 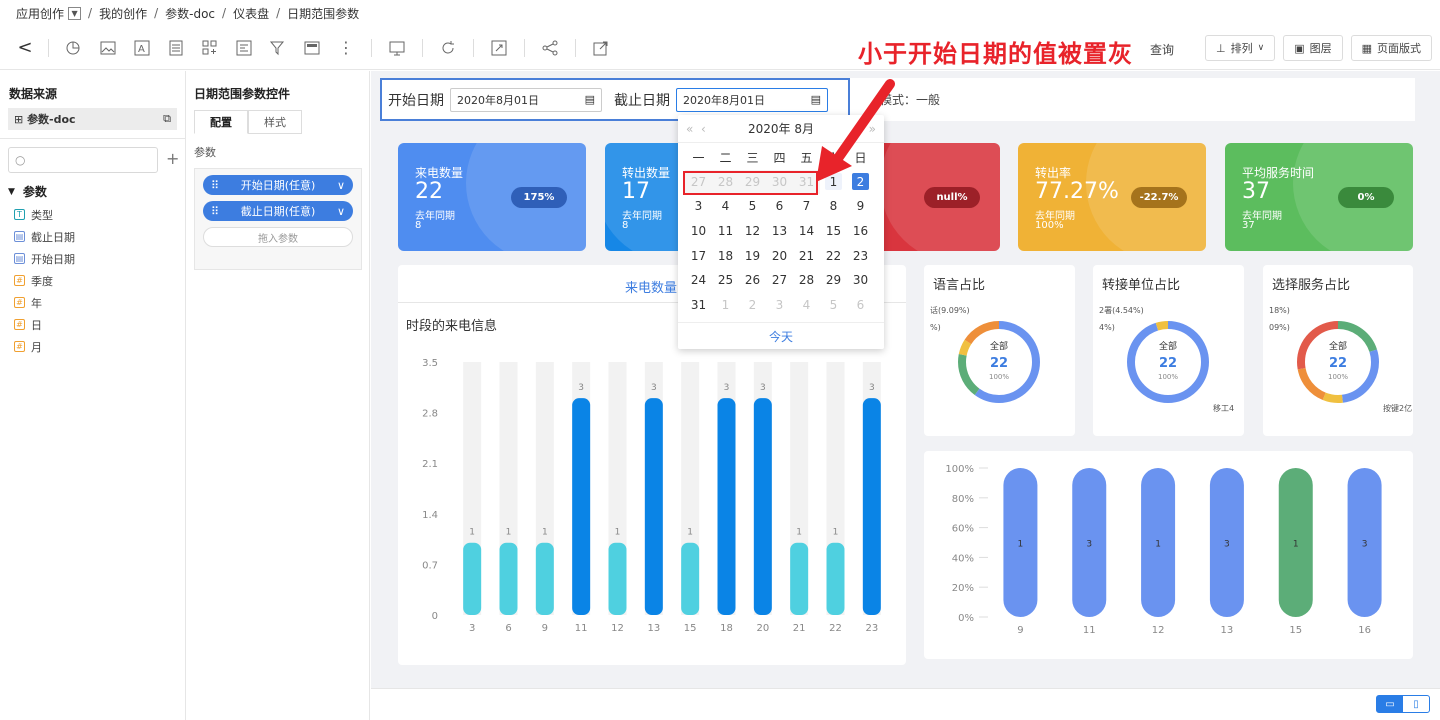 What do you see at coordinates (251, 13) in the screenshot?
I see `breadcrumb-item: 仪表盘` at bounding box center [251, 13].